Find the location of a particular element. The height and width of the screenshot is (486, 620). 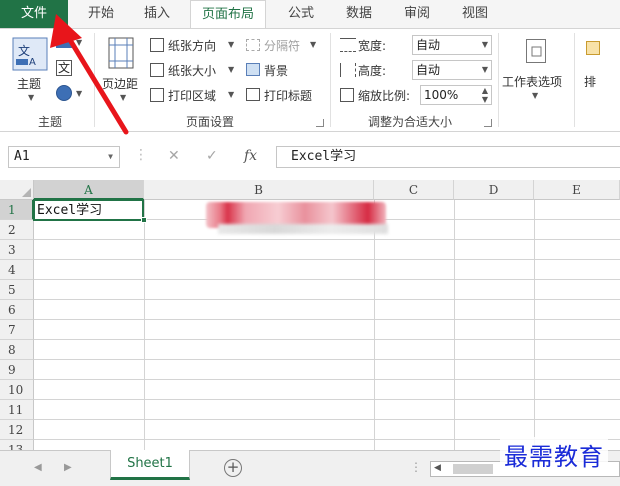

arrange-icon is located at coordinates (593, 48).